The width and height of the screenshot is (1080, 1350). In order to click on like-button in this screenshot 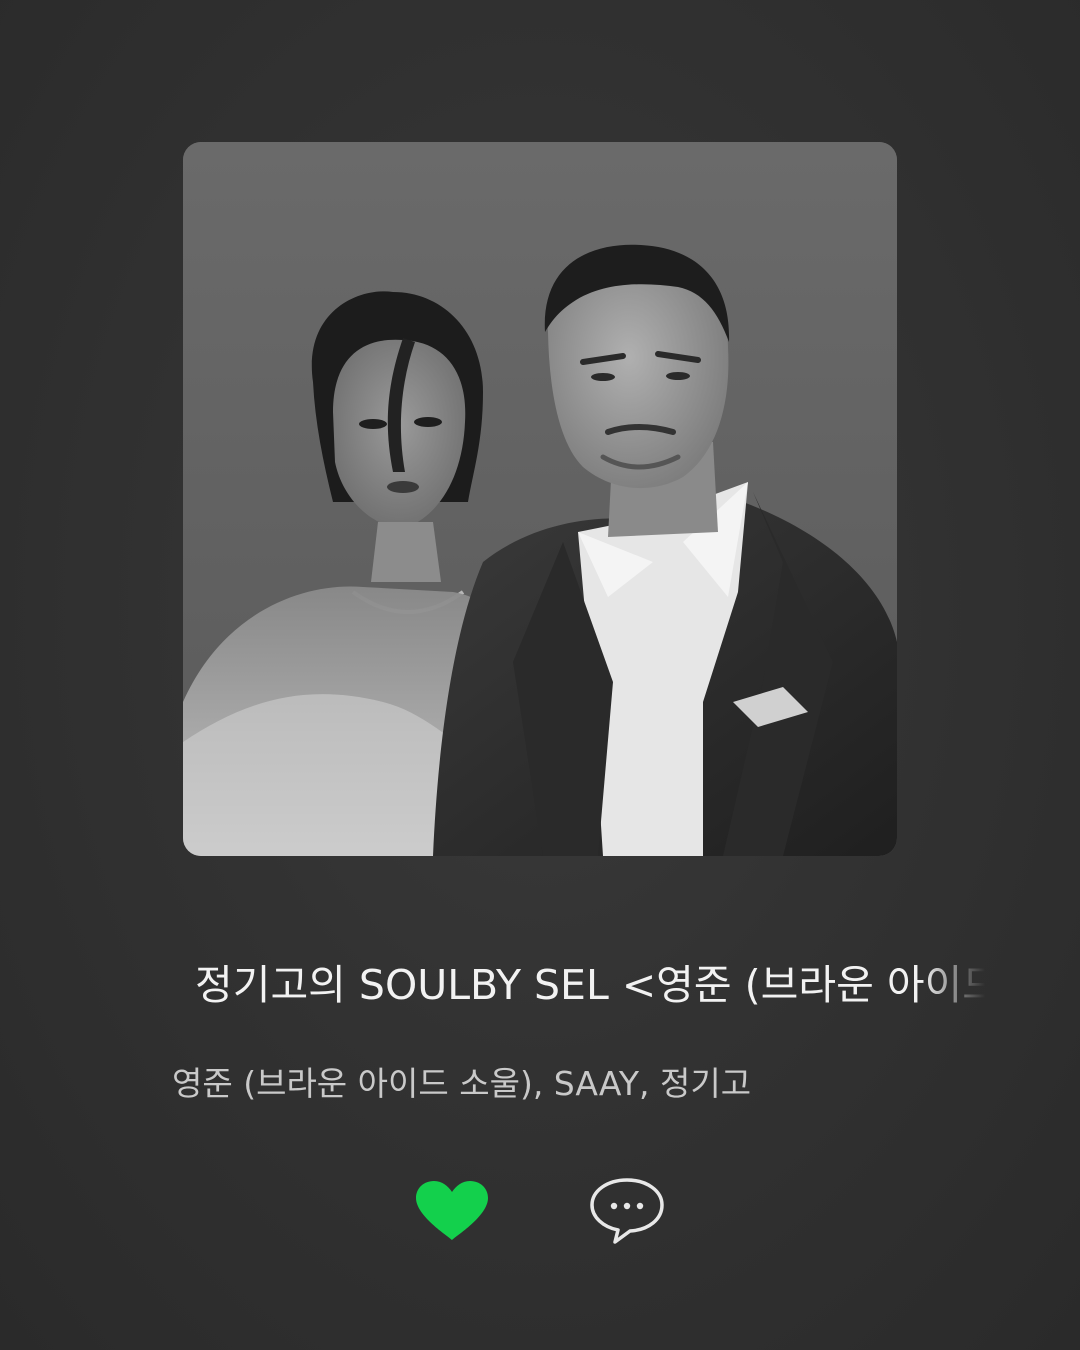, I will do `click(452, 1211)`.